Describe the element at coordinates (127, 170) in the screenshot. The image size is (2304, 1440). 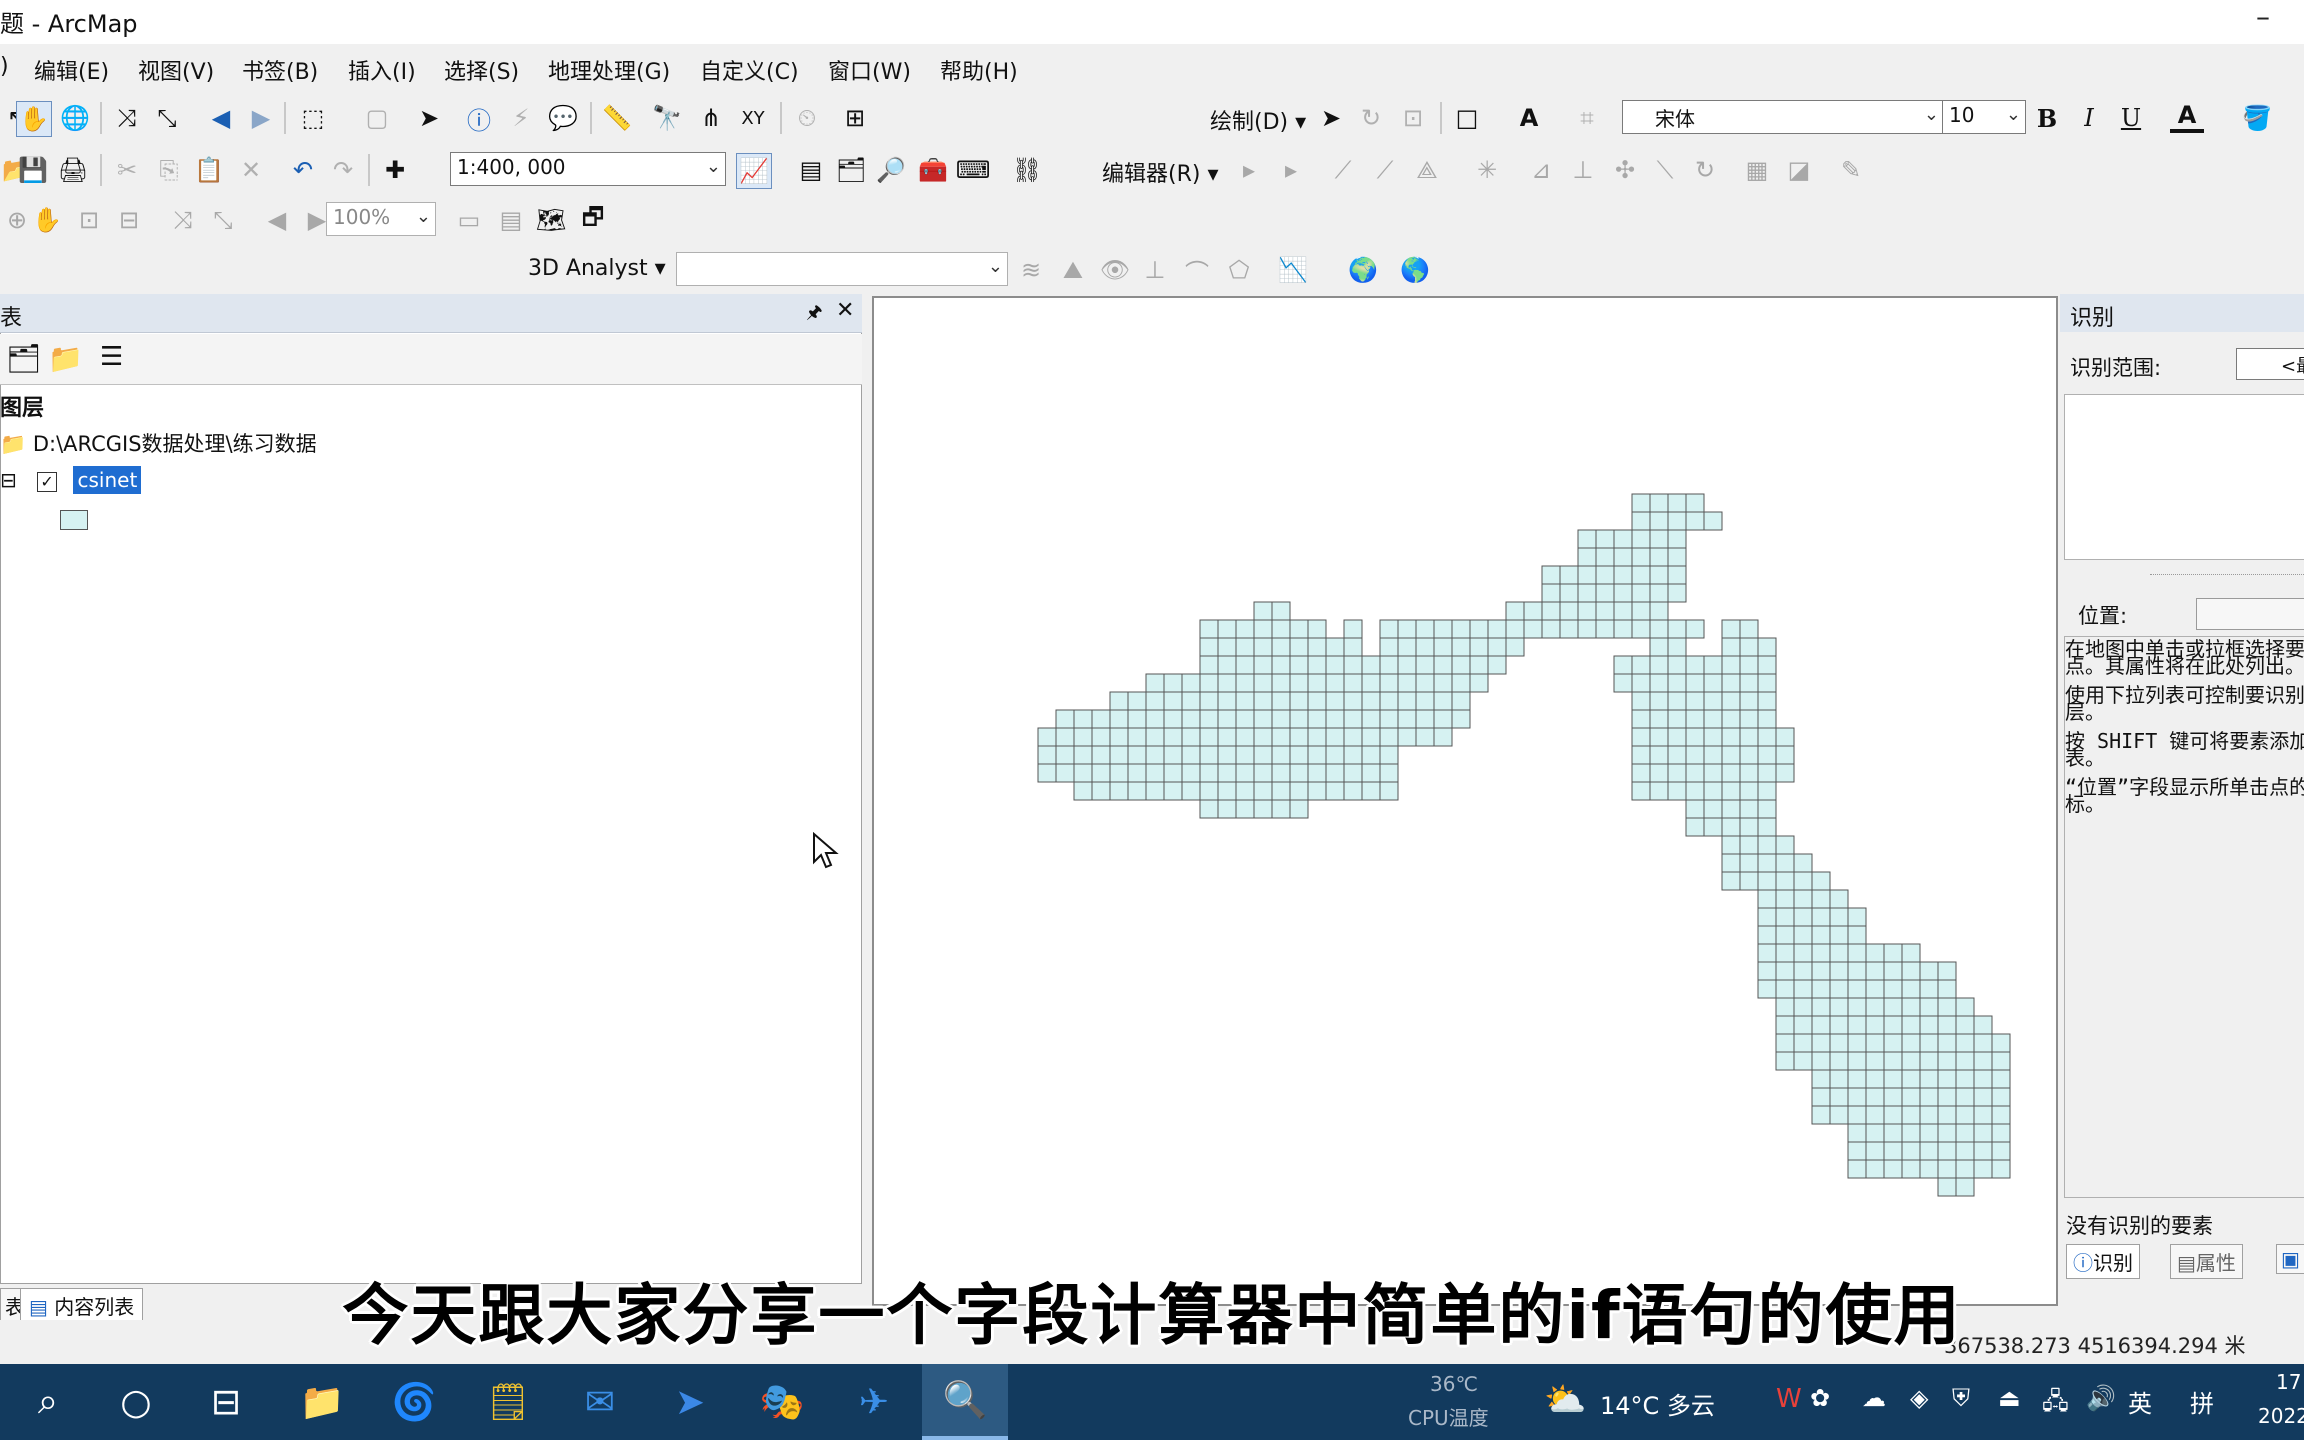
I see `cut-icon: ✂` at that location.